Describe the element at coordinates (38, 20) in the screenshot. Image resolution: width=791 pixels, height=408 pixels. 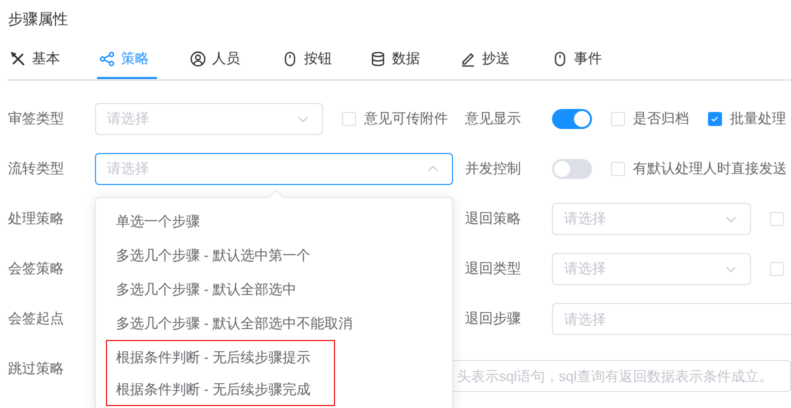
I see `panel-title: 步骤属性` at that location.